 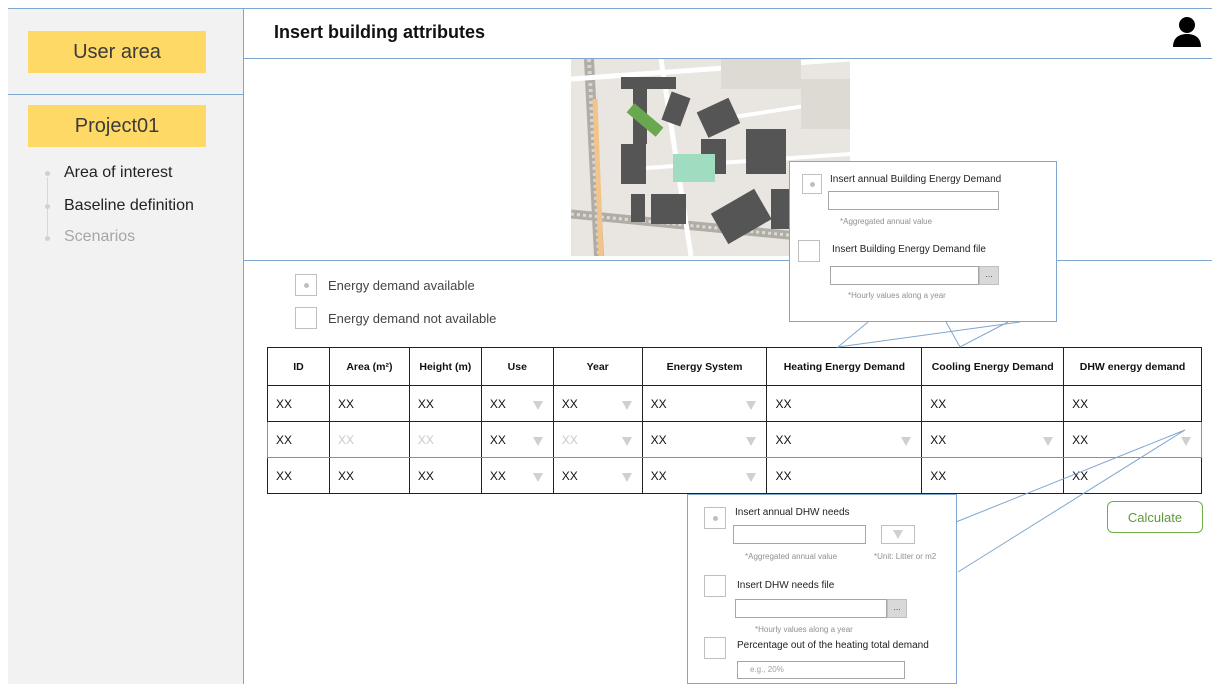 I want to click on percentage-radio, so click(x=715, y=648).